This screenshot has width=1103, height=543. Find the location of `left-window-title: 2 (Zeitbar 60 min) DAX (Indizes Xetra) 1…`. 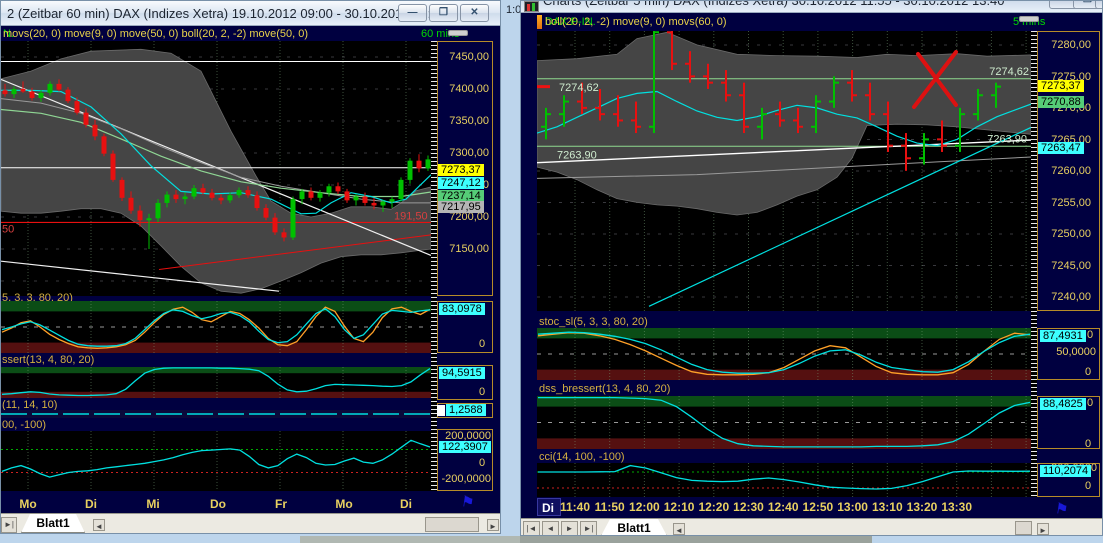

left-window-title: 2 (Zeitbar 60 min) DAX (Indizes Xetra) 1… is located at coordinates (226, 13).